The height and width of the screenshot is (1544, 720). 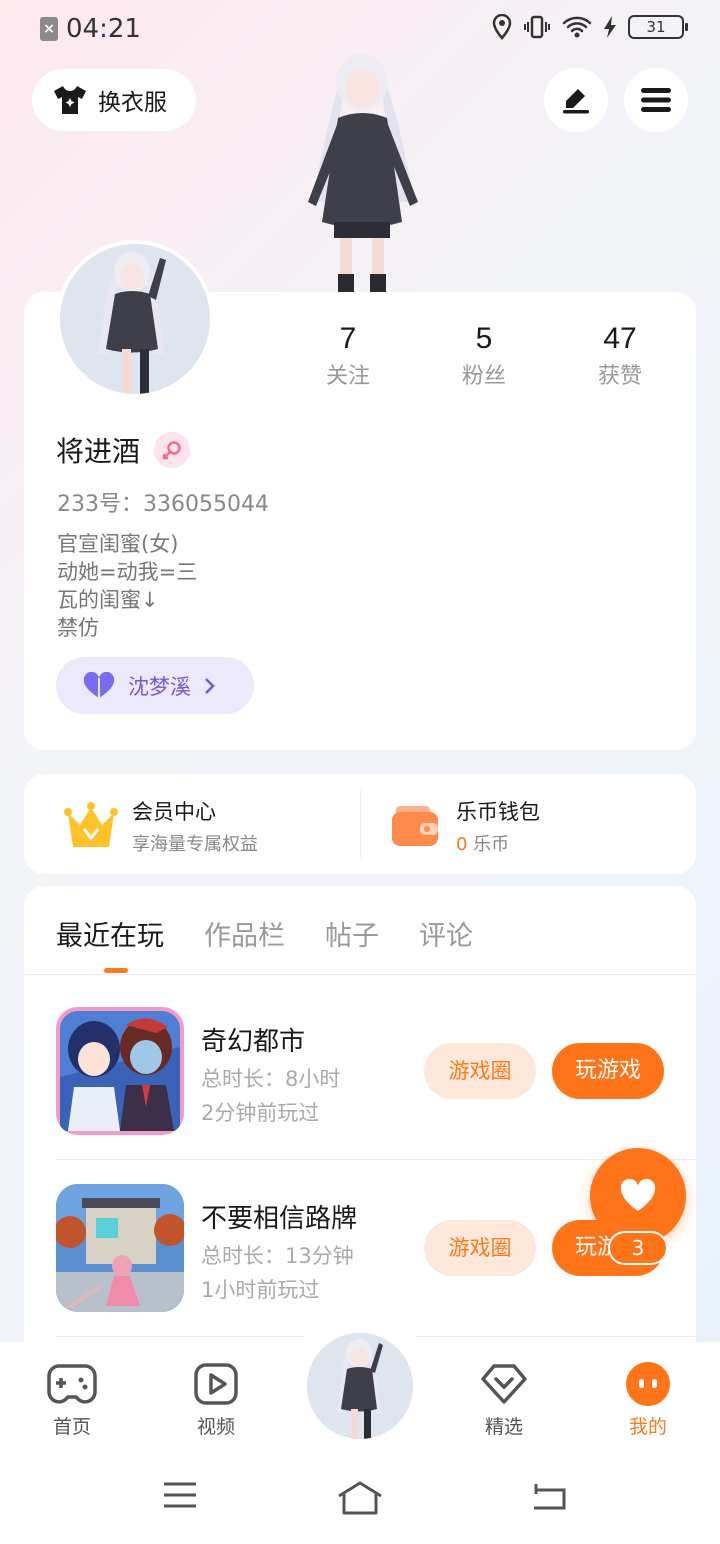 I want to click on best-friend-pill: 沈梦溪, so click(x=155, y=685).